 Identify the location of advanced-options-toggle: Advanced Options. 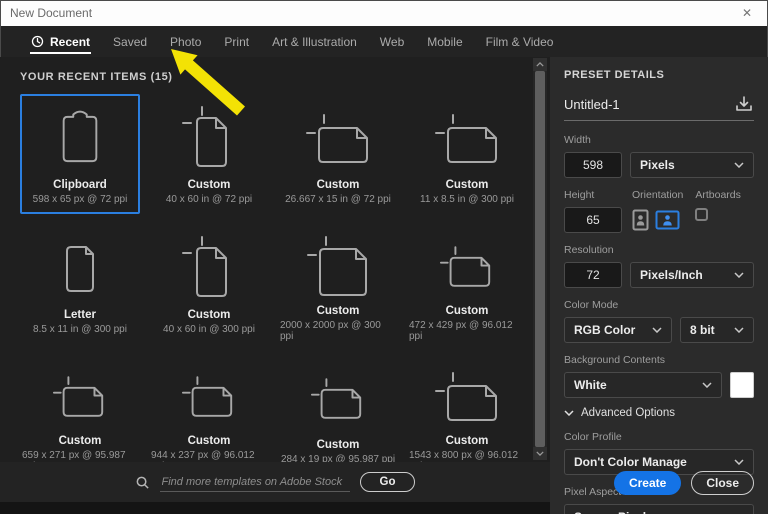
(659, 413).